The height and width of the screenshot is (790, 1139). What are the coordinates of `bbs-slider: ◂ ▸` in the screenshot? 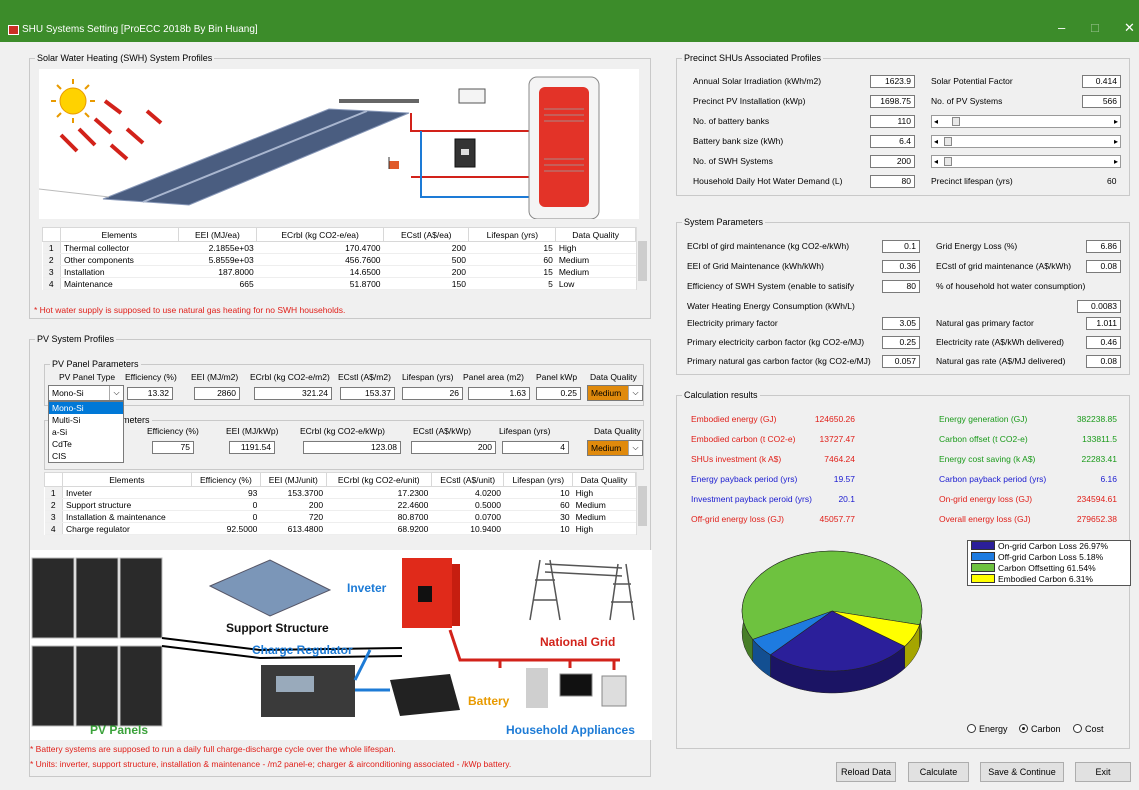 It's located at (1026, 141).